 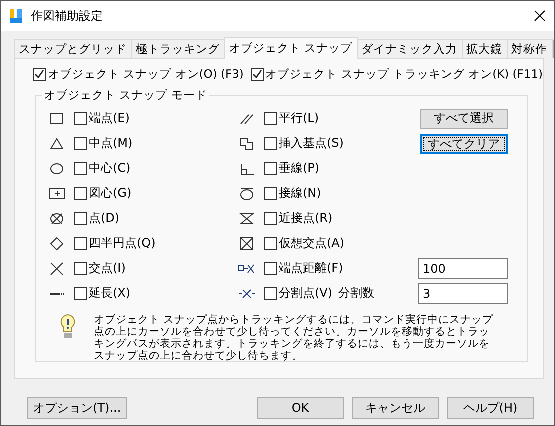 I want to click on snap-mode-checkbox: 接線(N), so click(x=293, y=193).